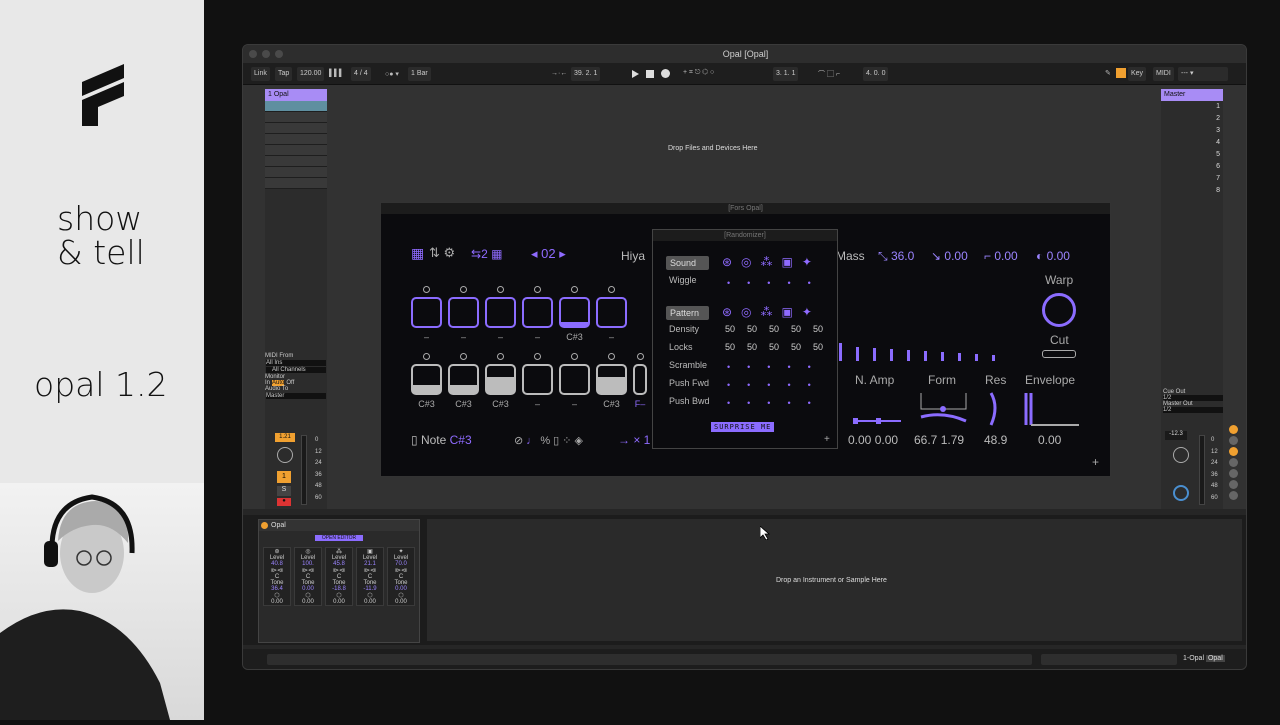 The width and height of the screenshot is (1280, 725). I want to click on scene-launch: 3, so click(1216, 131).